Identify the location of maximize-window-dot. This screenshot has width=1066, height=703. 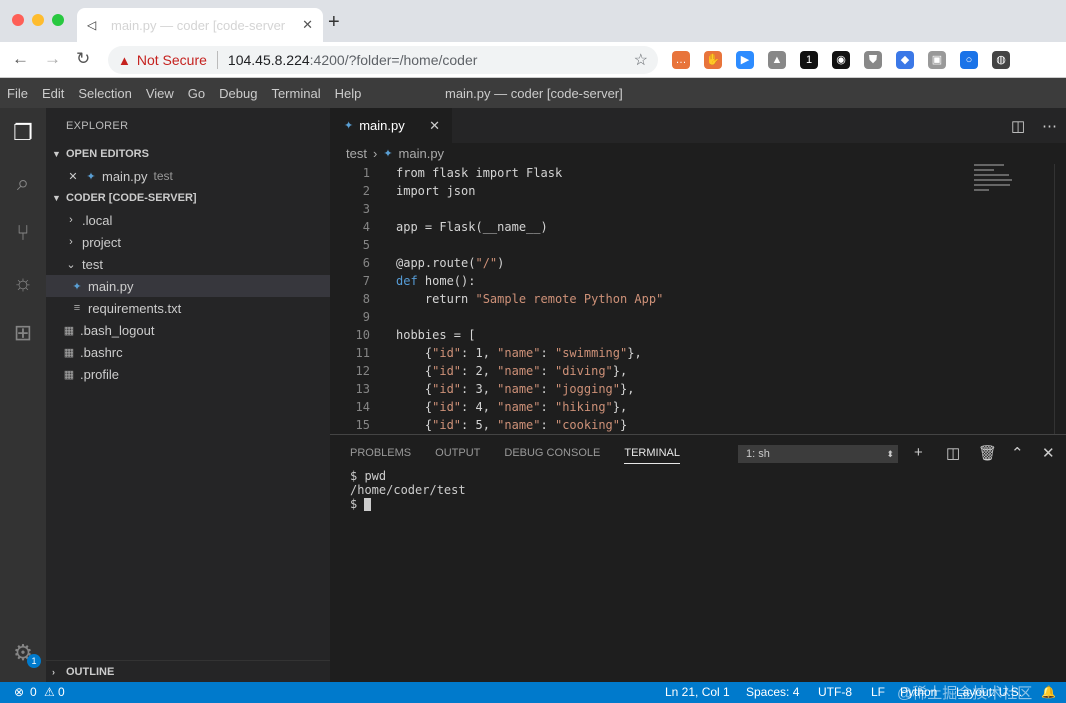
(58, 20).